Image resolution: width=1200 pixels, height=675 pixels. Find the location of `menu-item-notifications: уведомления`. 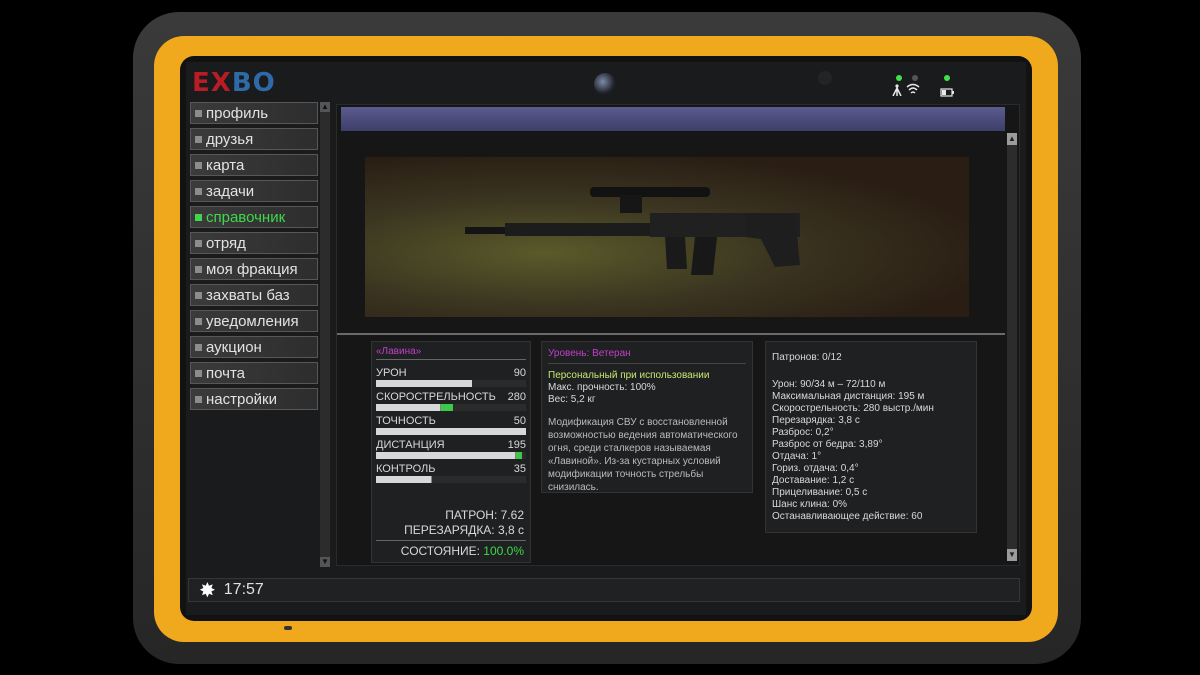

menu-item-notifications: уведомления is located at coordinates (254, 321).